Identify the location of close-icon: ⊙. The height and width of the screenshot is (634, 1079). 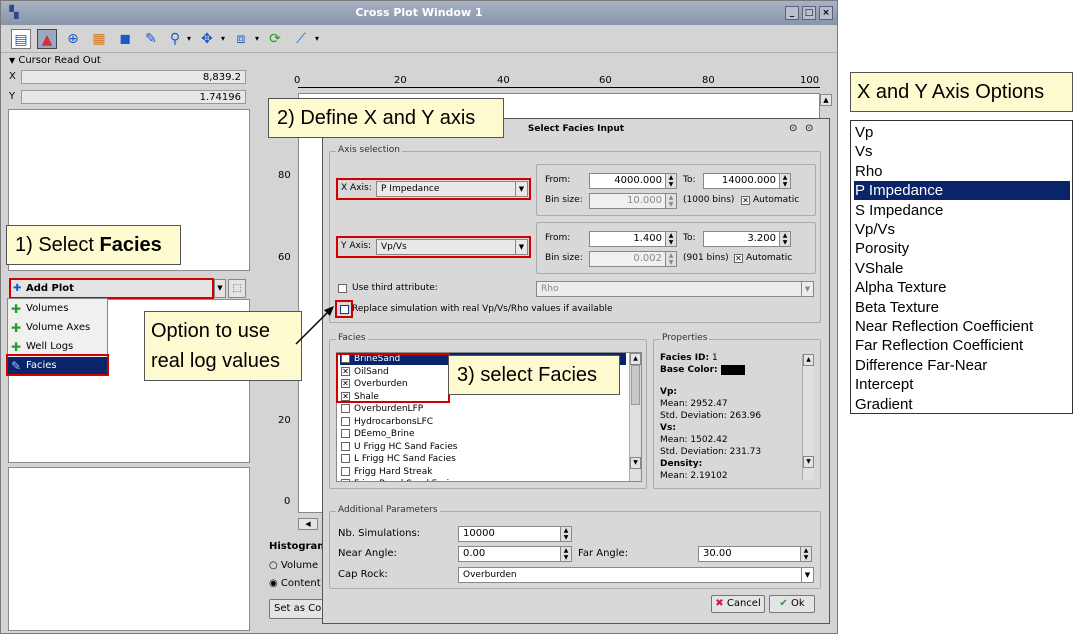
(809, 128).